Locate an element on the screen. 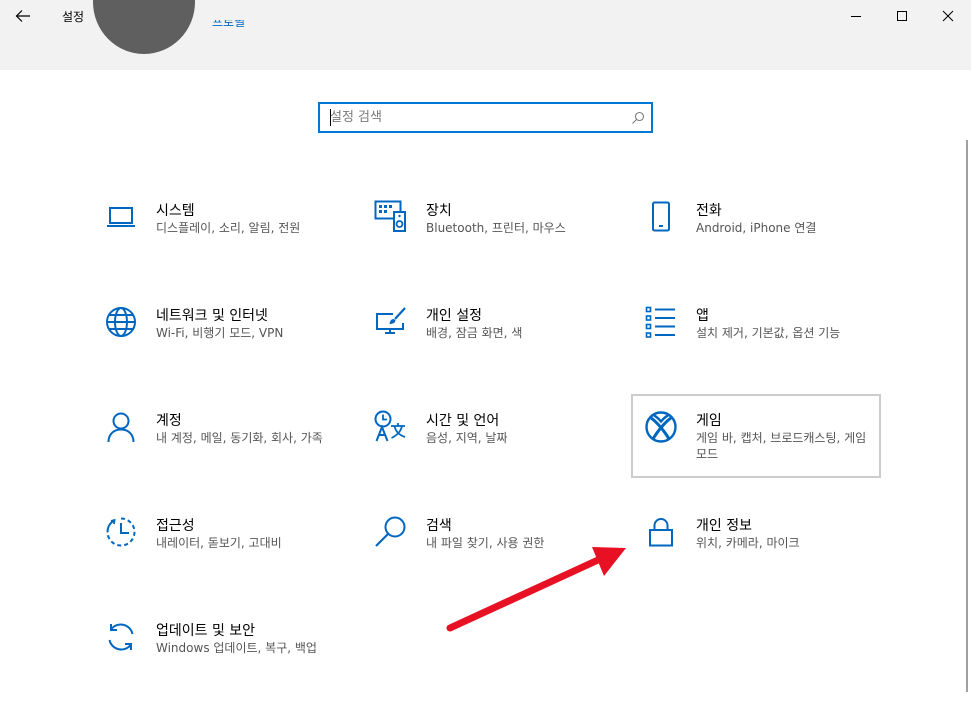  close-icon is located at coordinates (948, 16).